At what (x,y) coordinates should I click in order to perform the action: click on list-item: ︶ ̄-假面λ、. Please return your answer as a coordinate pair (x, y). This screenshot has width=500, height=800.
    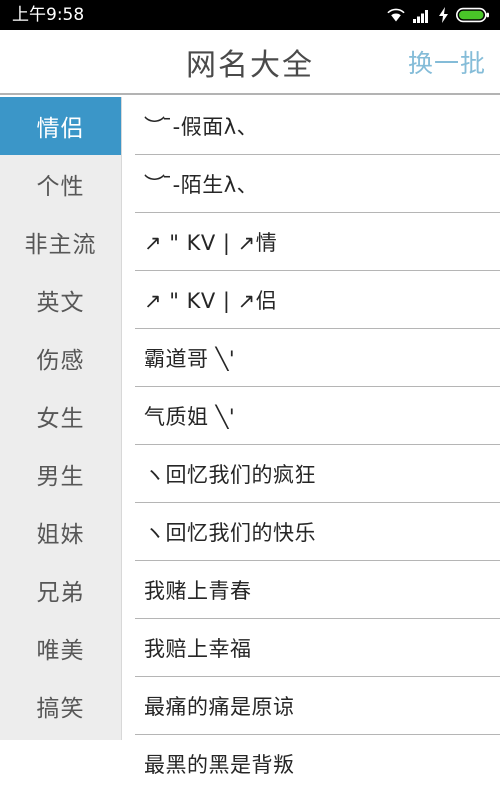
    Looking at the image, I should click on (311, 126).